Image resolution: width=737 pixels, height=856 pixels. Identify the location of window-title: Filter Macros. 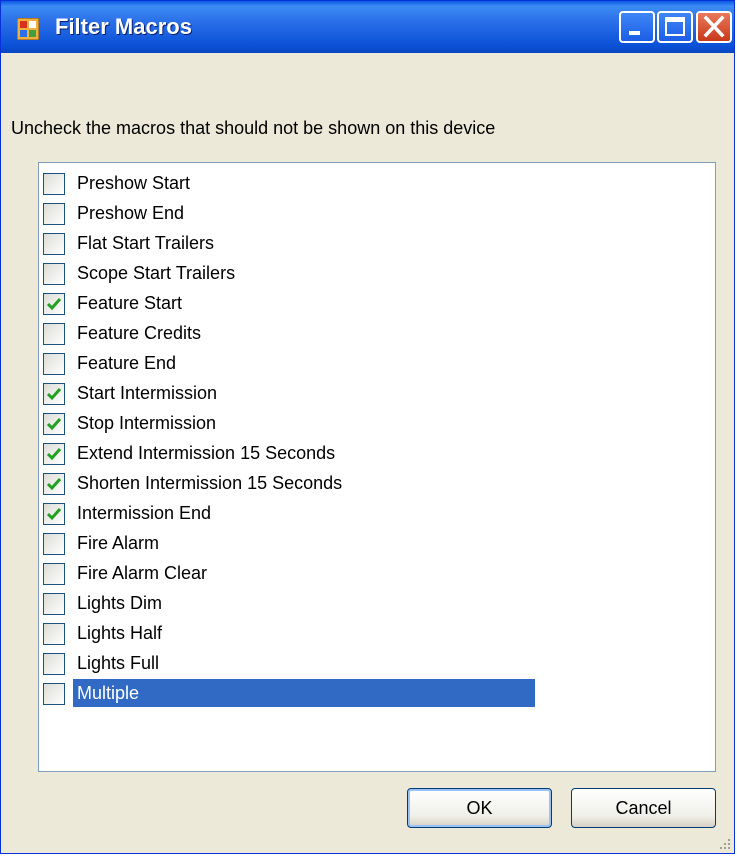
(123, 26).